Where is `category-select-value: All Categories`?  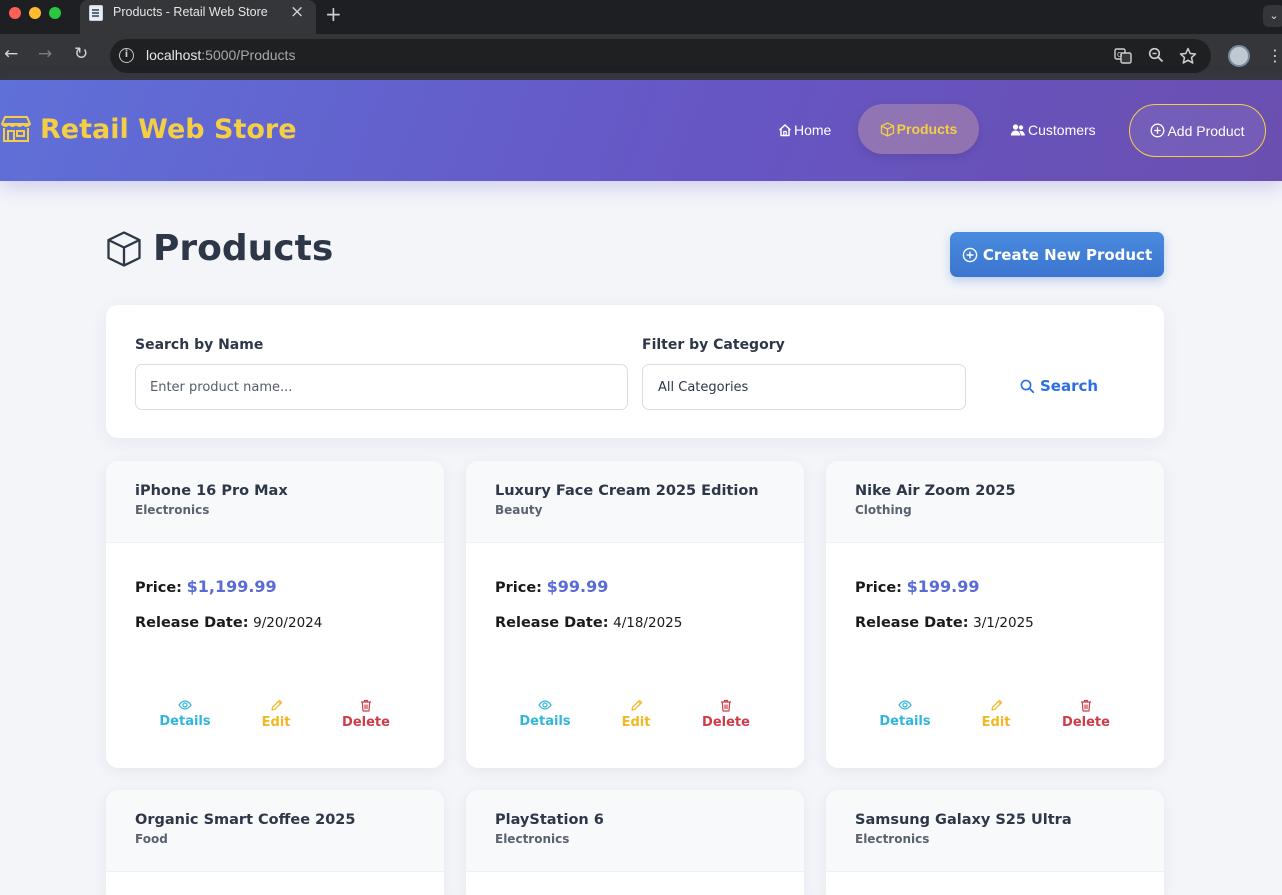 category-select-value: All Categories is located at coordinates (703, 387).